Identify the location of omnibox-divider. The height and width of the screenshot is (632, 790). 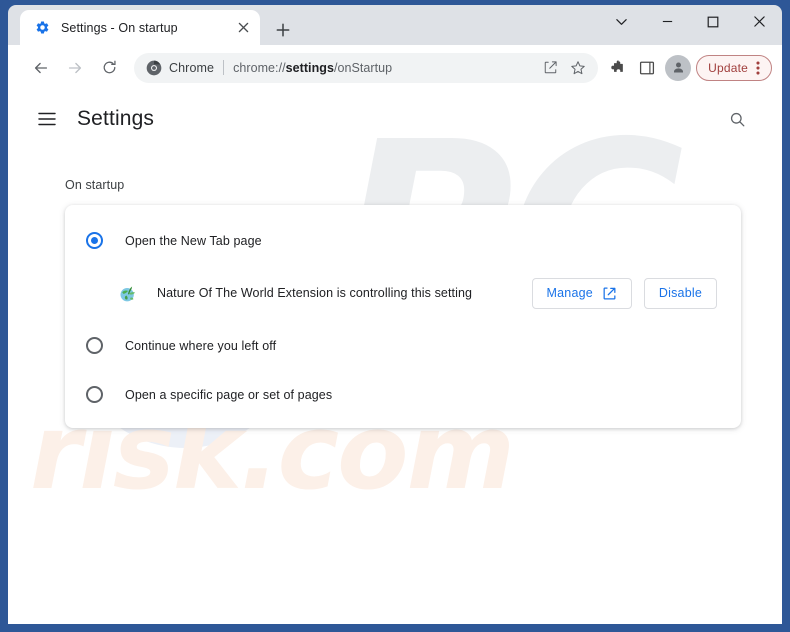
(224, 67).